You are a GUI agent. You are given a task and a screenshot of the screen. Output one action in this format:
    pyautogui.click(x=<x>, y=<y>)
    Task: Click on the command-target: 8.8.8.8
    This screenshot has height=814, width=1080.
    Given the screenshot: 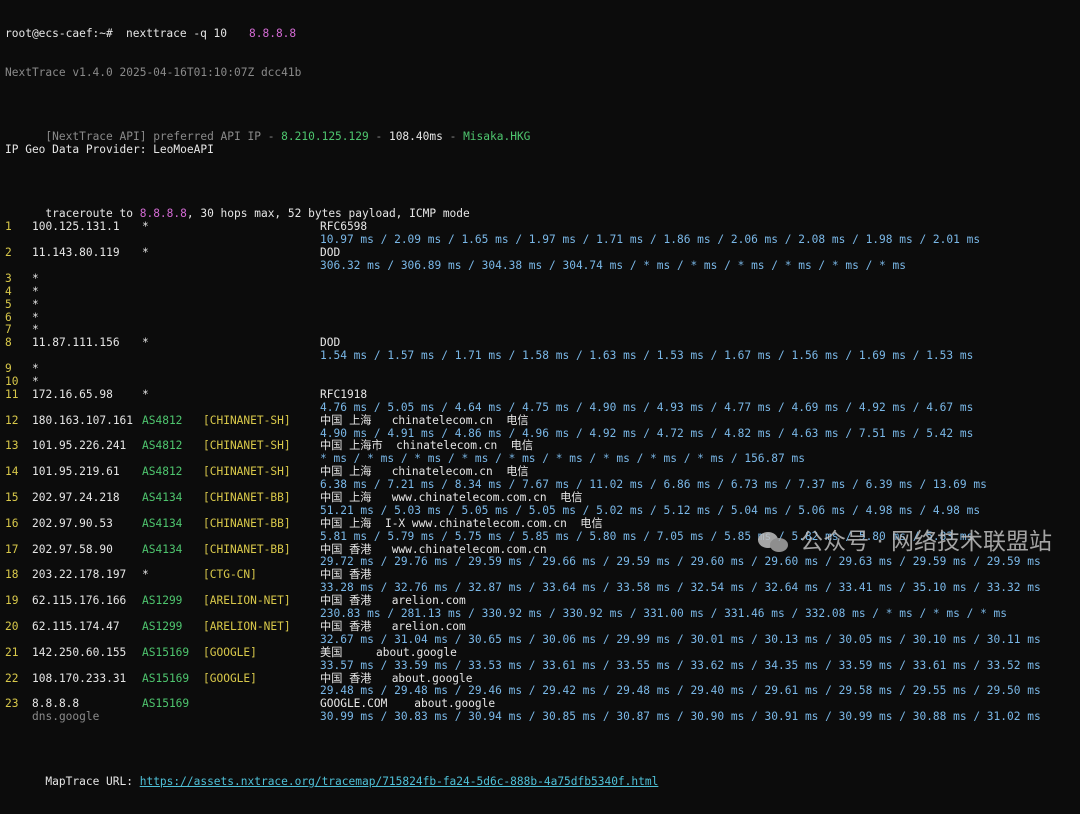 What is the action you would take?
    pyautogui.click(x=273, y=33)
    